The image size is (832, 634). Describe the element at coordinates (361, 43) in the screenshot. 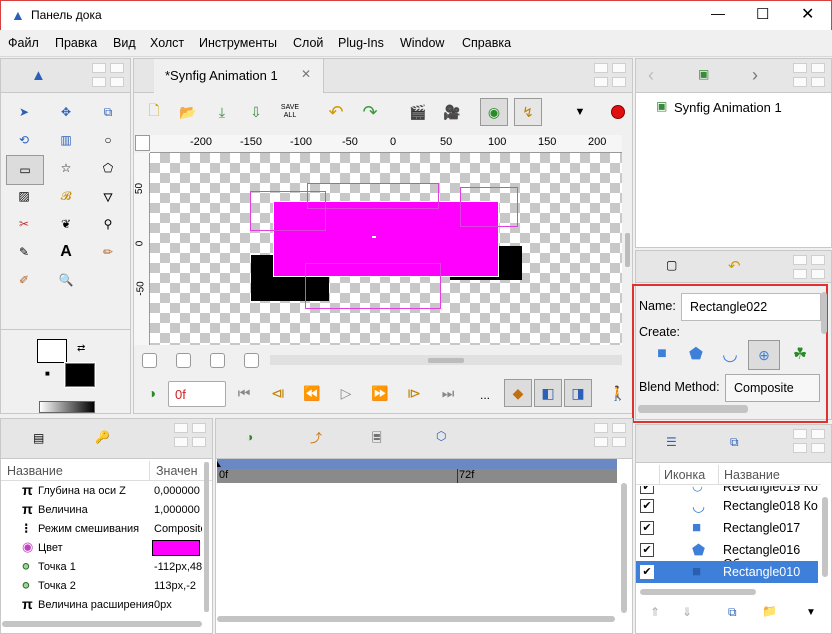

I see `menu-plugins: Plug-Ins` at that location.